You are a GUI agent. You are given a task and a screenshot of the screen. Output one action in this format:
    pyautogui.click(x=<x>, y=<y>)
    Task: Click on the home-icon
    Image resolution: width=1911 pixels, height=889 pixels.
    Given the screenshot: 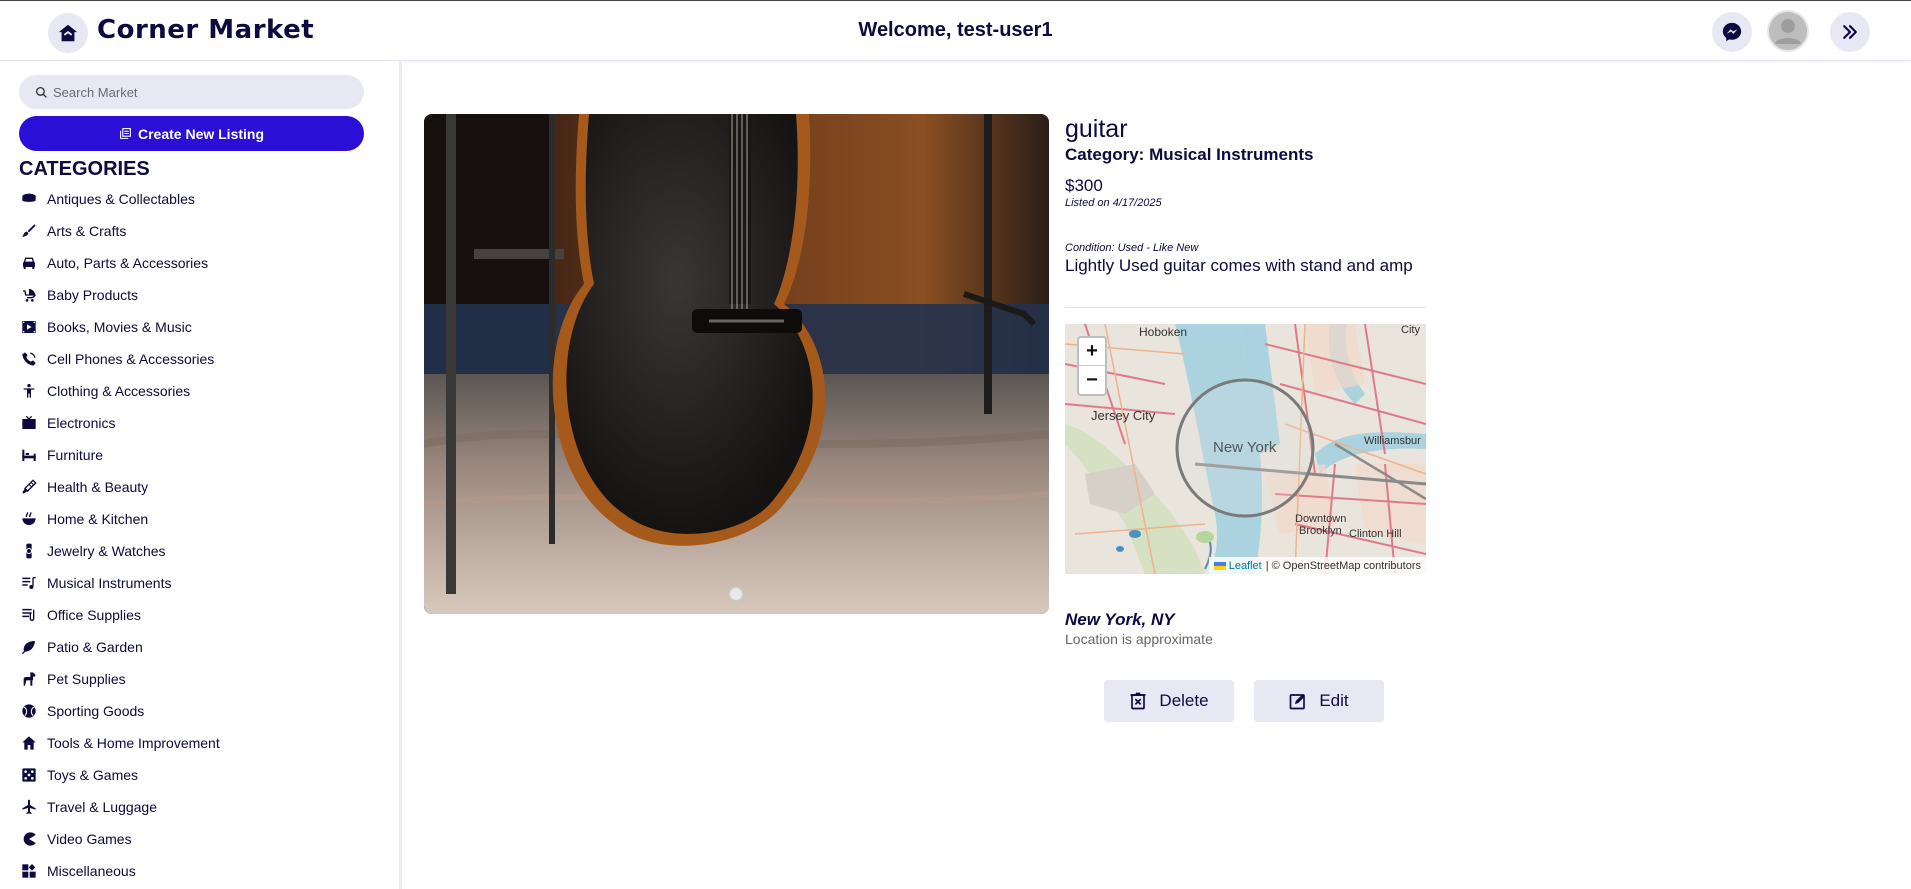 What is the action you would take?
    pyautogui.click(x=68, y=33)
    